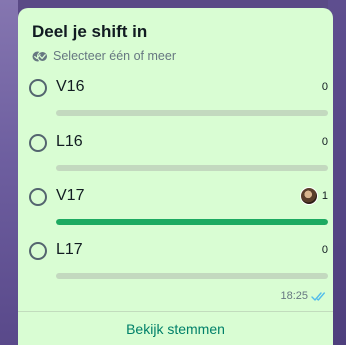  What do you see at coordinates (294, 296) in the screenshot?
I see `message-time: 18:25` at bounding box center [294, 296].